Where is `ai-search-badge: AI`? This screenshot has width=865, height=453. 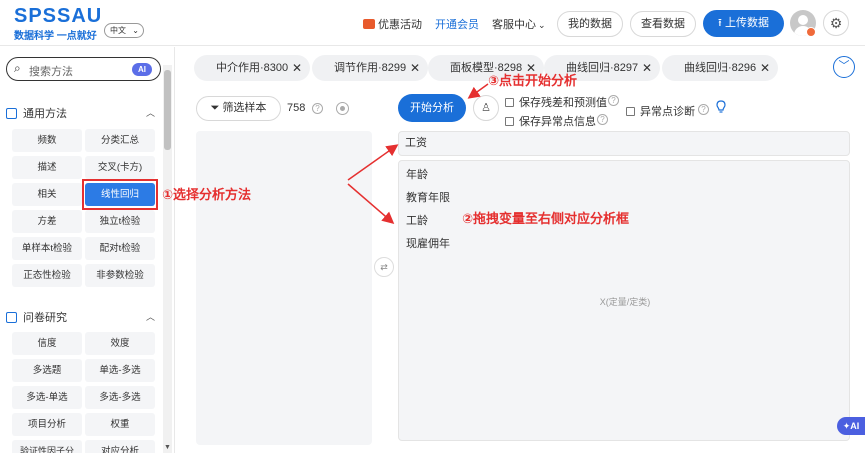
ai-search-badge: AI is located at coordinates (142, 69).